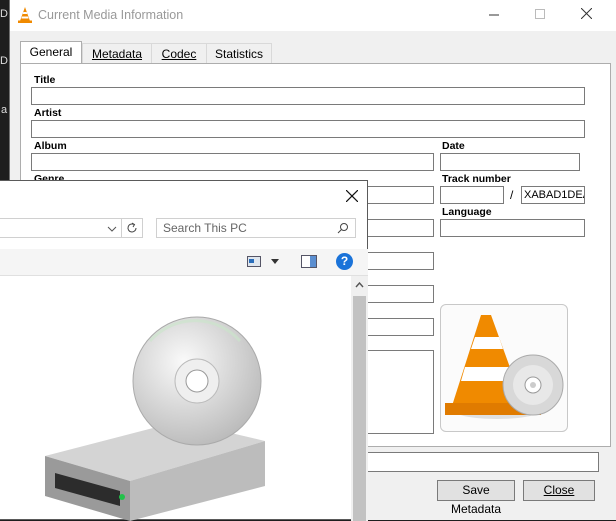  I want to click on close-explorer-button, so click(352, 196).